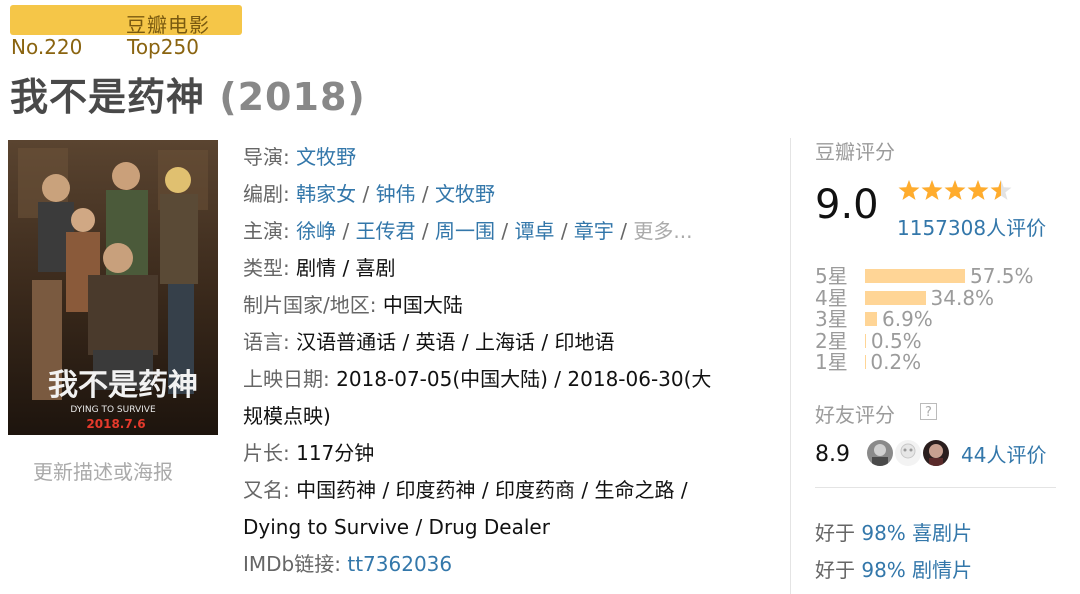  What do you see at coordinates (263, 231) in the screenshot?
I see `cast-label: 主演` at bounding box center [263, 231].